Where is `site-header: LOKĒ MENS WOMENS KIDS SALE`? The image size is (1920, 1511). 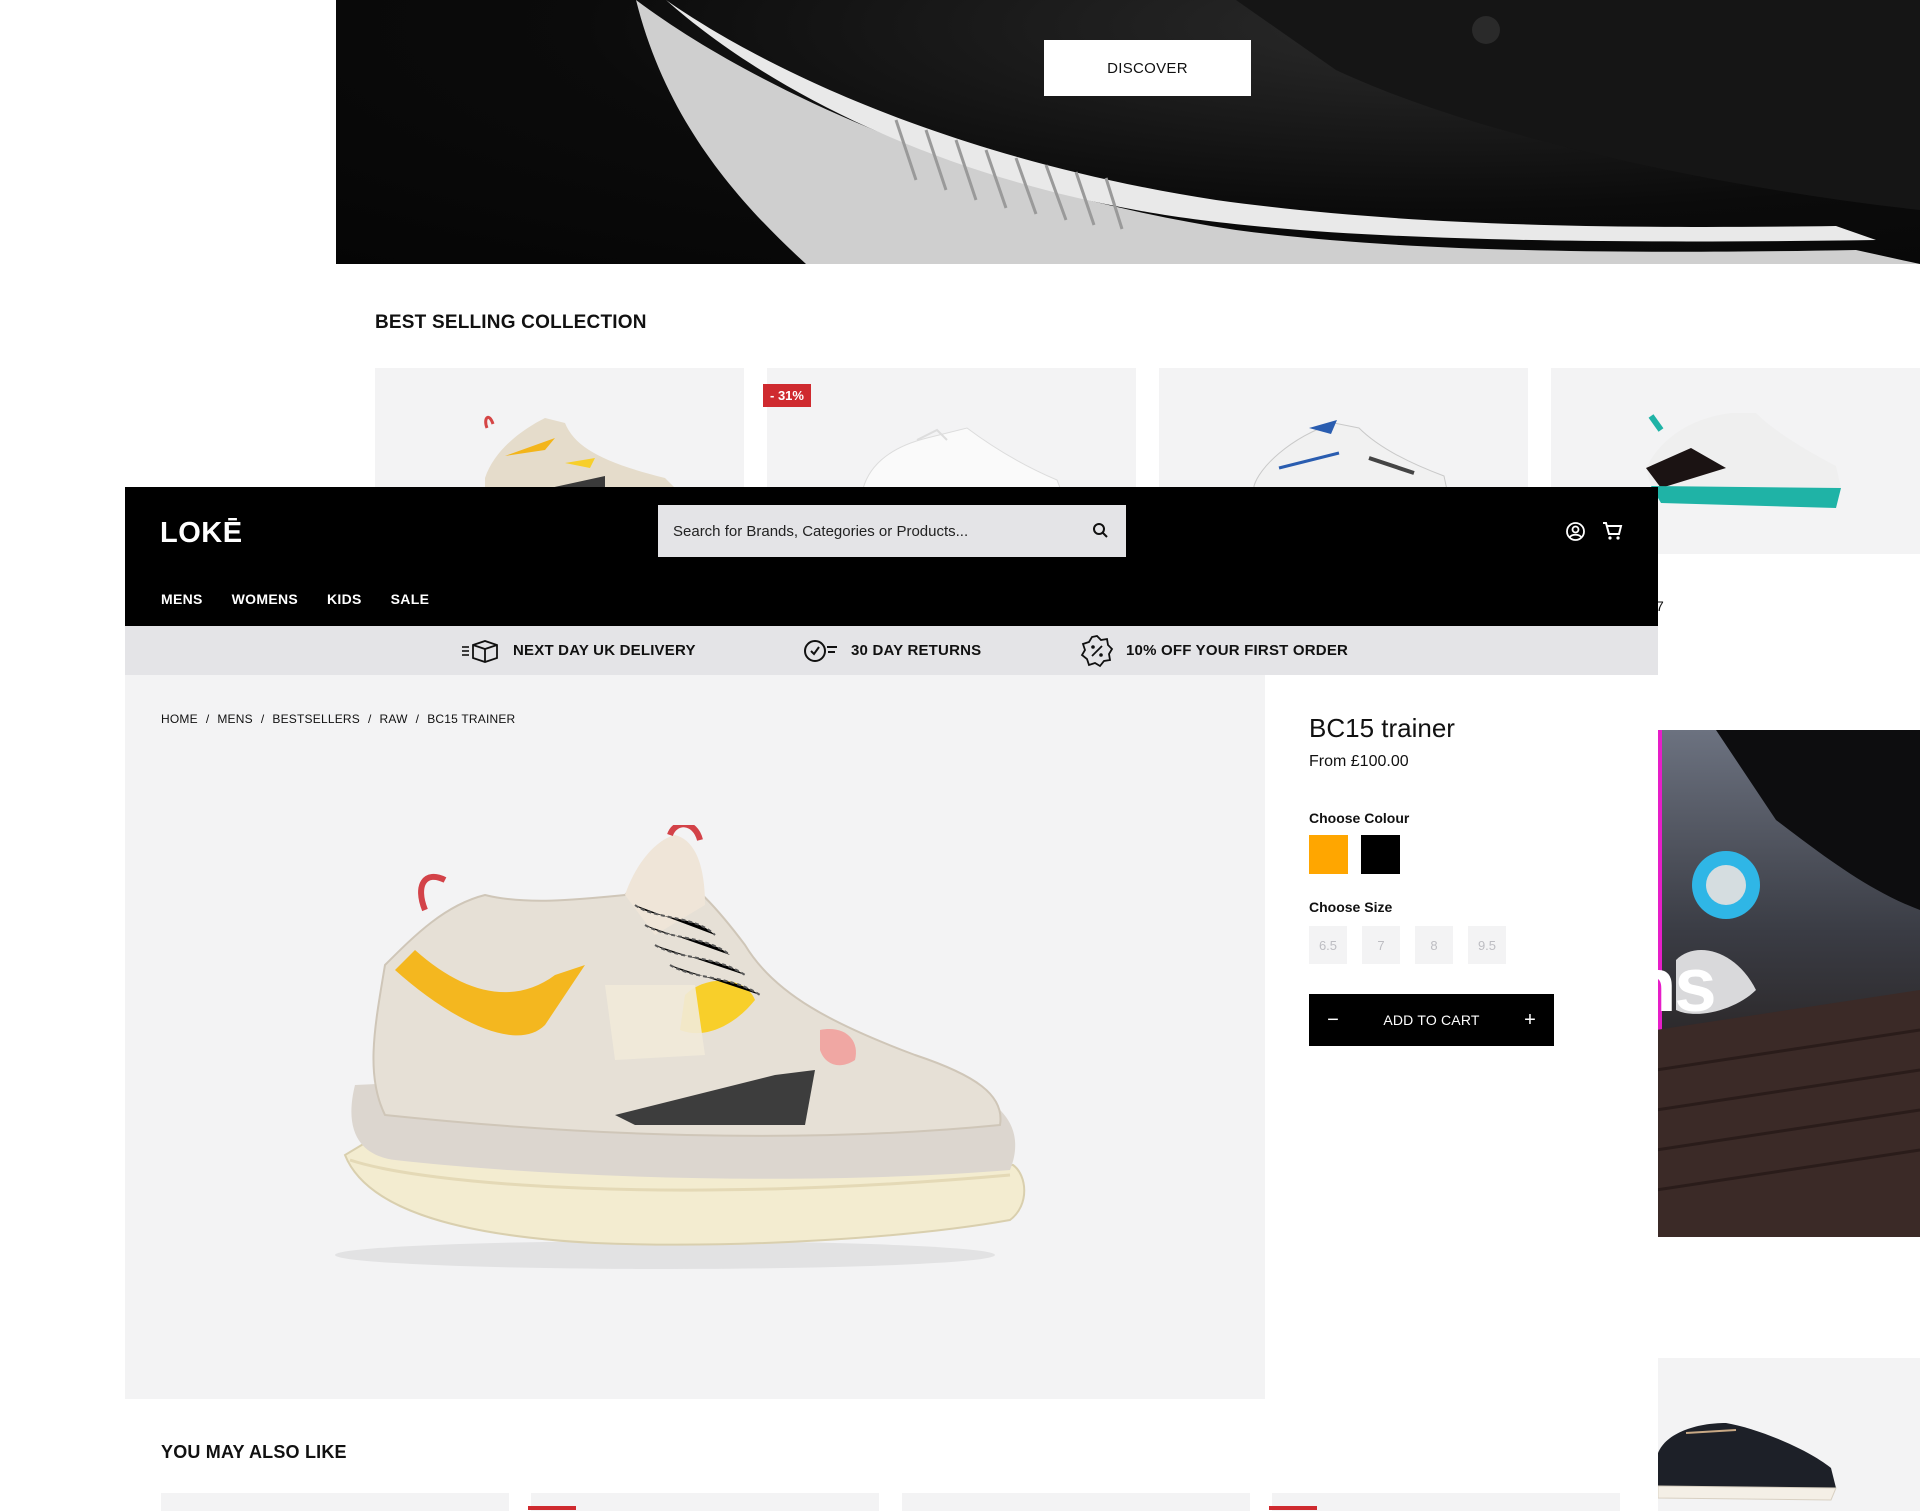 site-header: LOKĒ MENS WOMENS KIDS SALE is located at coordinates (891, 556).